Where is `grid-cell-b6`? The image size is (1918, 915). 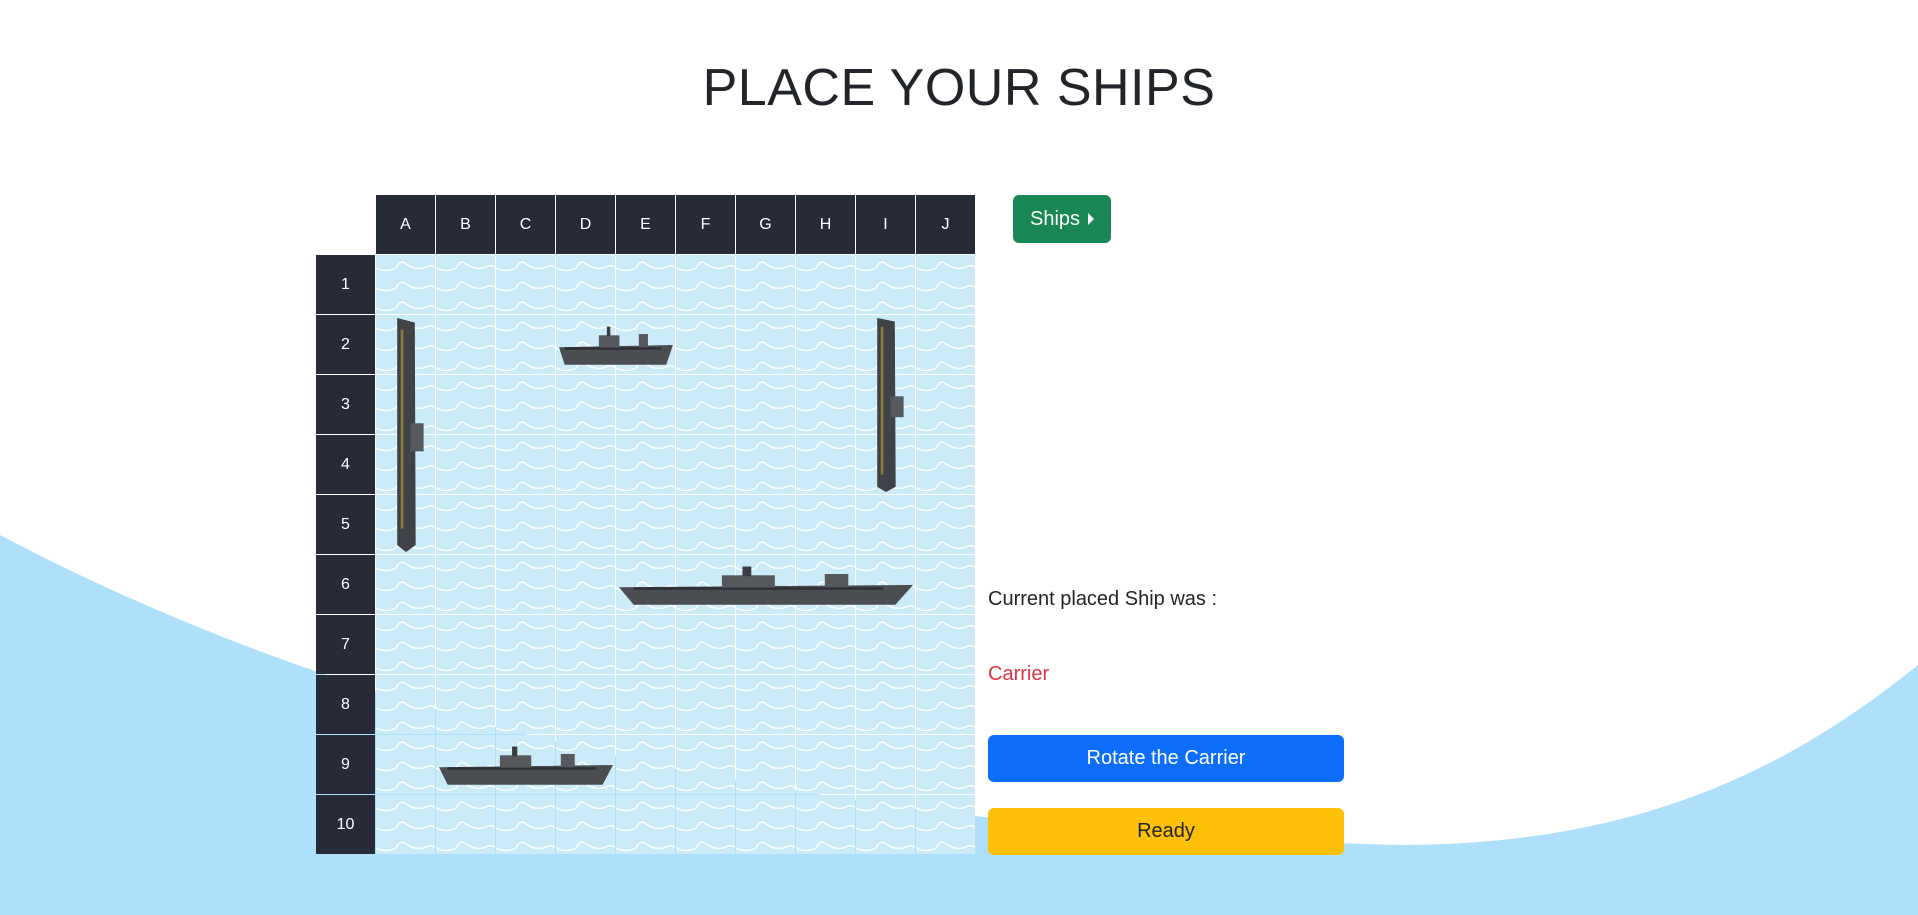 grid-cell-b6 is located at coordinates (465, 584).